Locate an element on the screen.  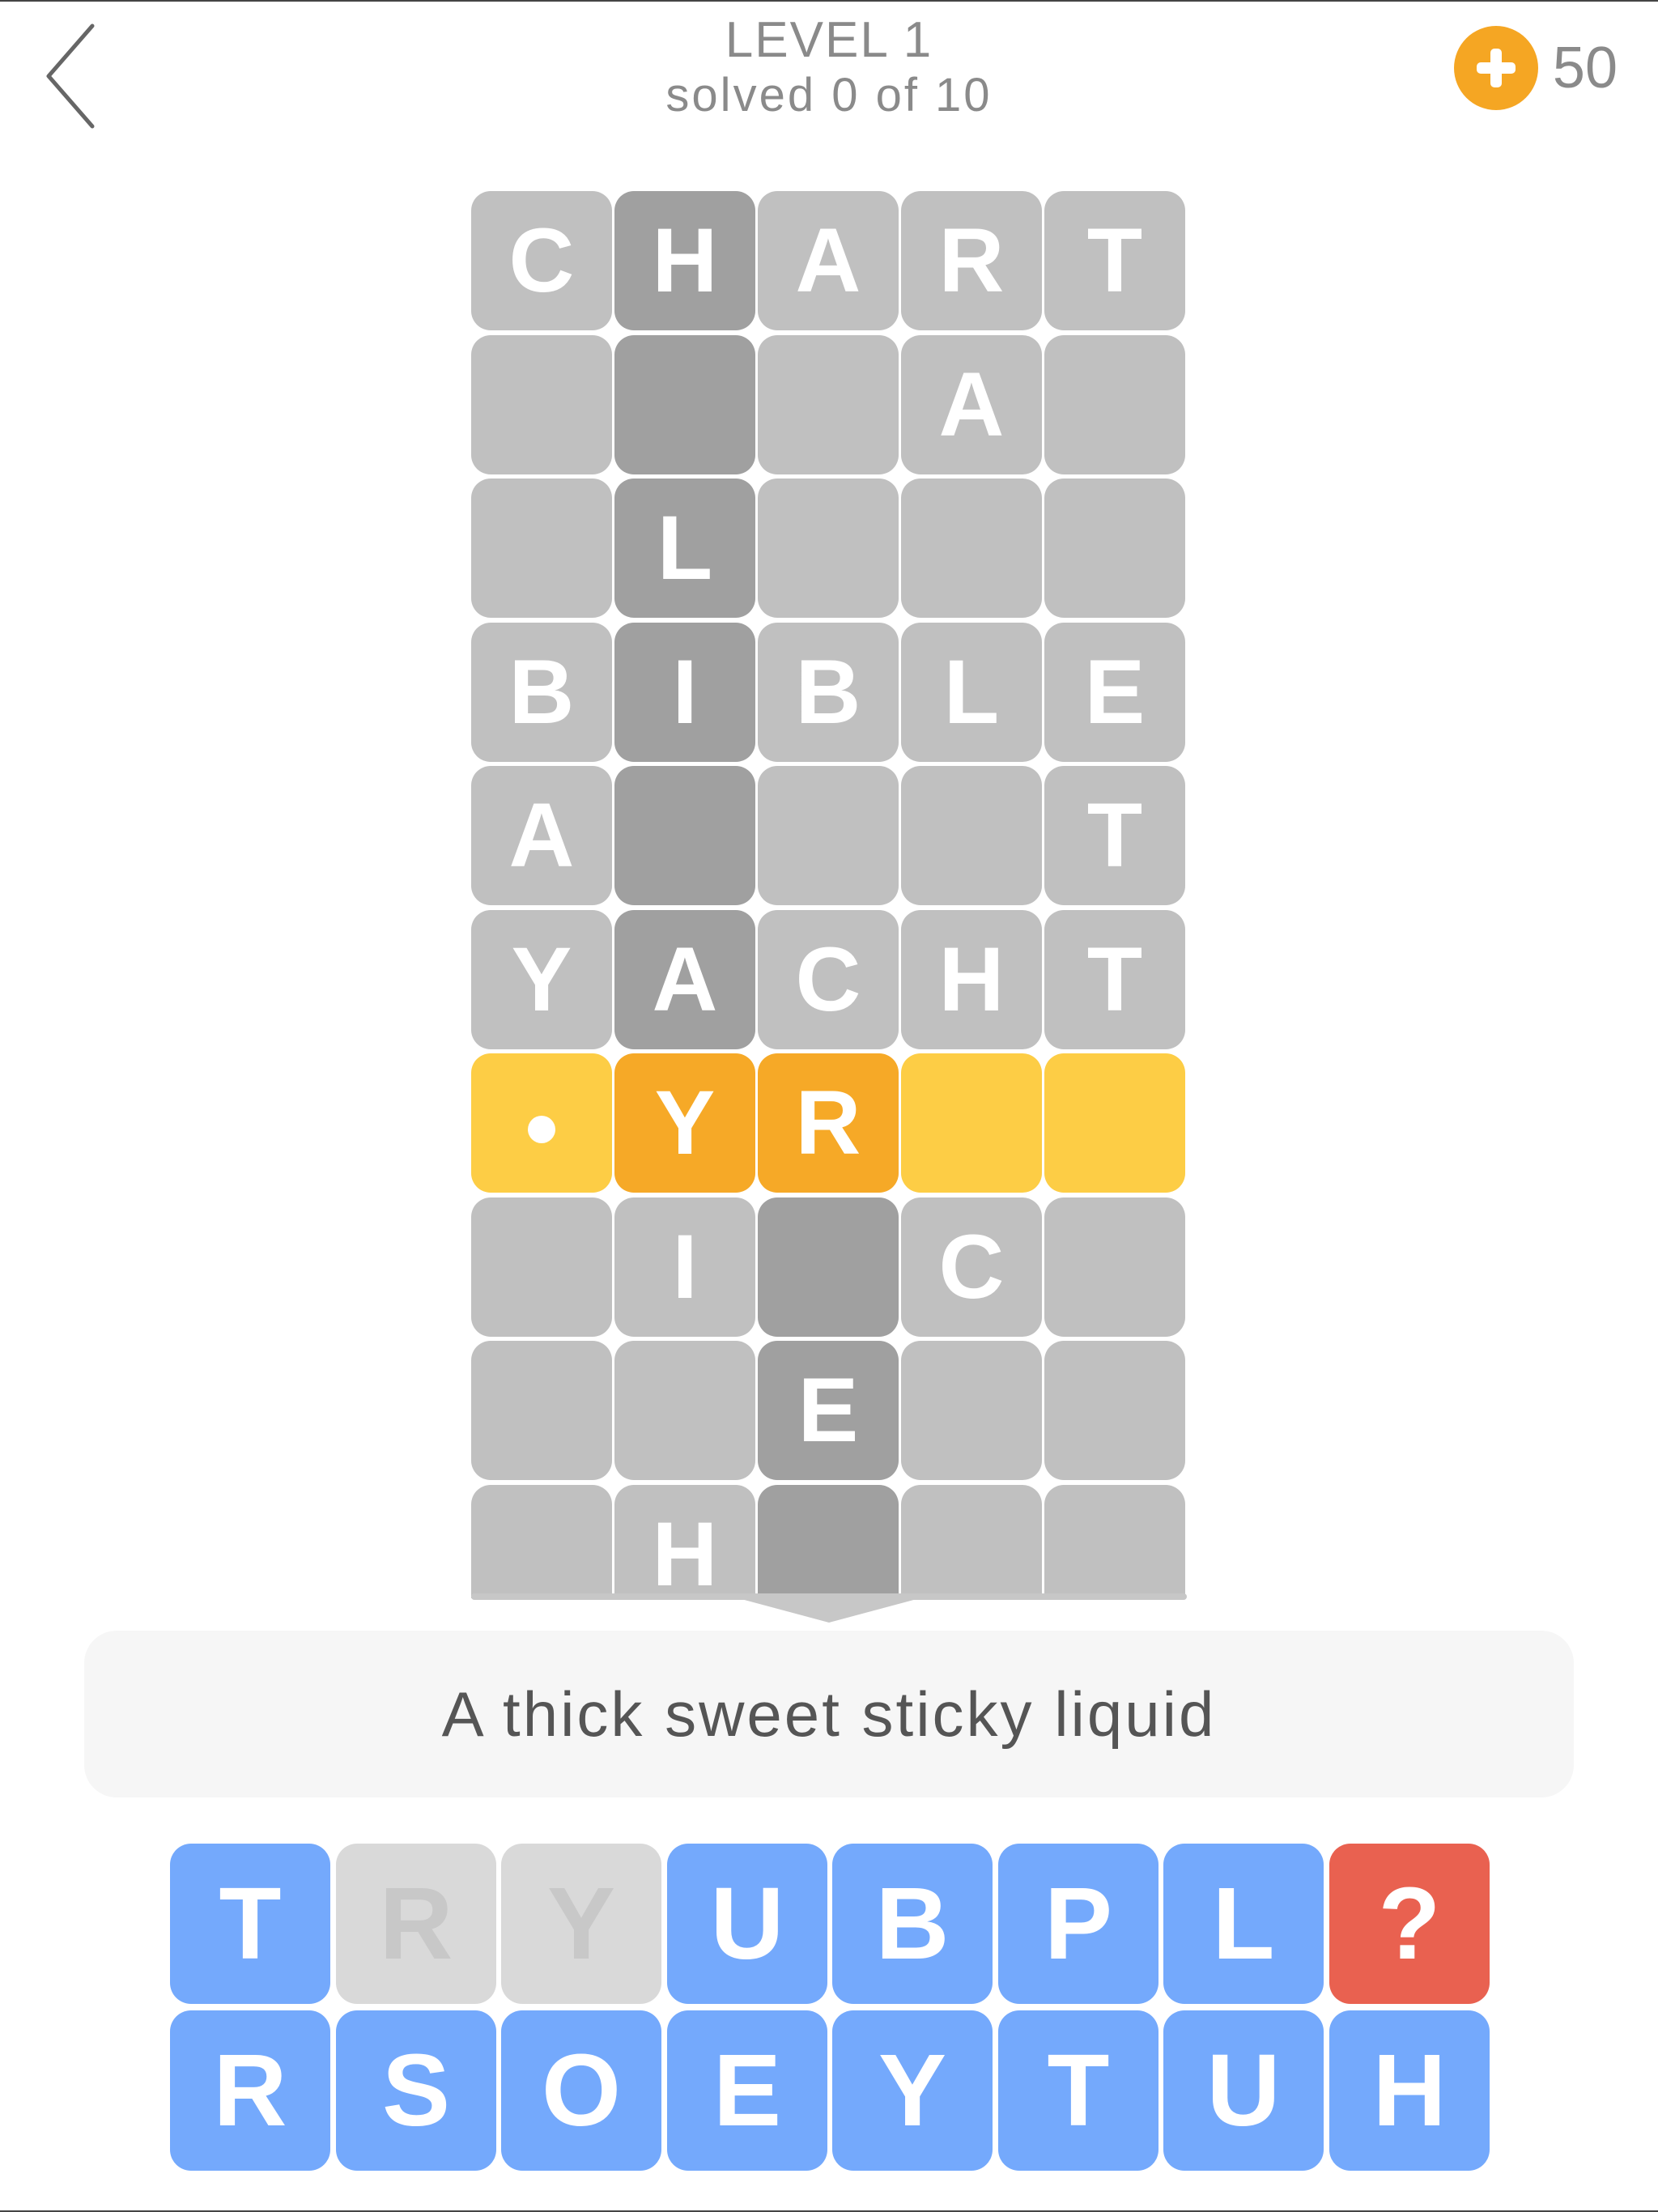
cursor-dot-icon is located at coordinates (541, 1130).